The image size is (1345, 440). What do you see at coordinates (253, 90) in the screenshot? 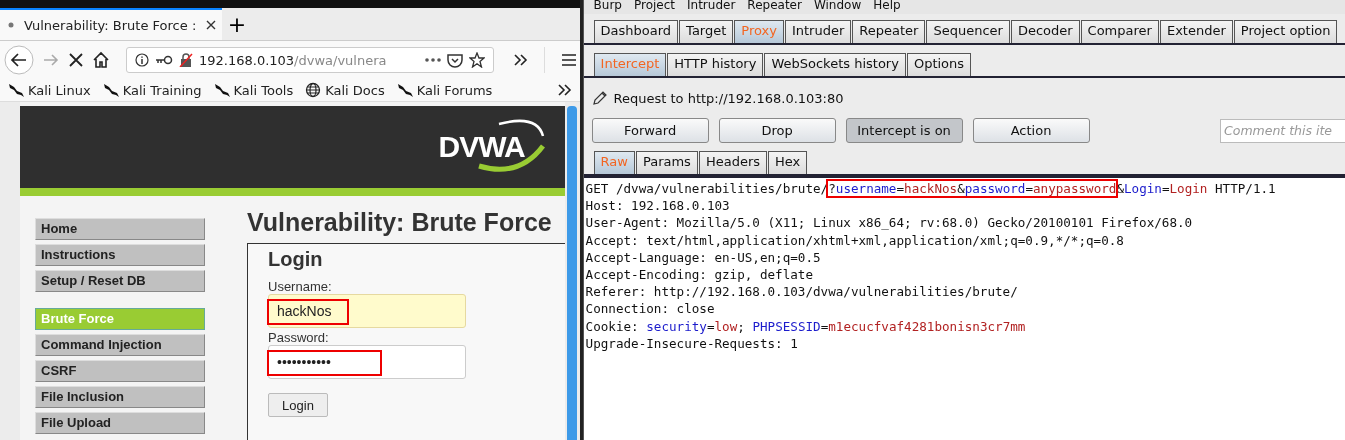
I see `bookmark-item: Kali Tools` at bounding box center [253, 90].